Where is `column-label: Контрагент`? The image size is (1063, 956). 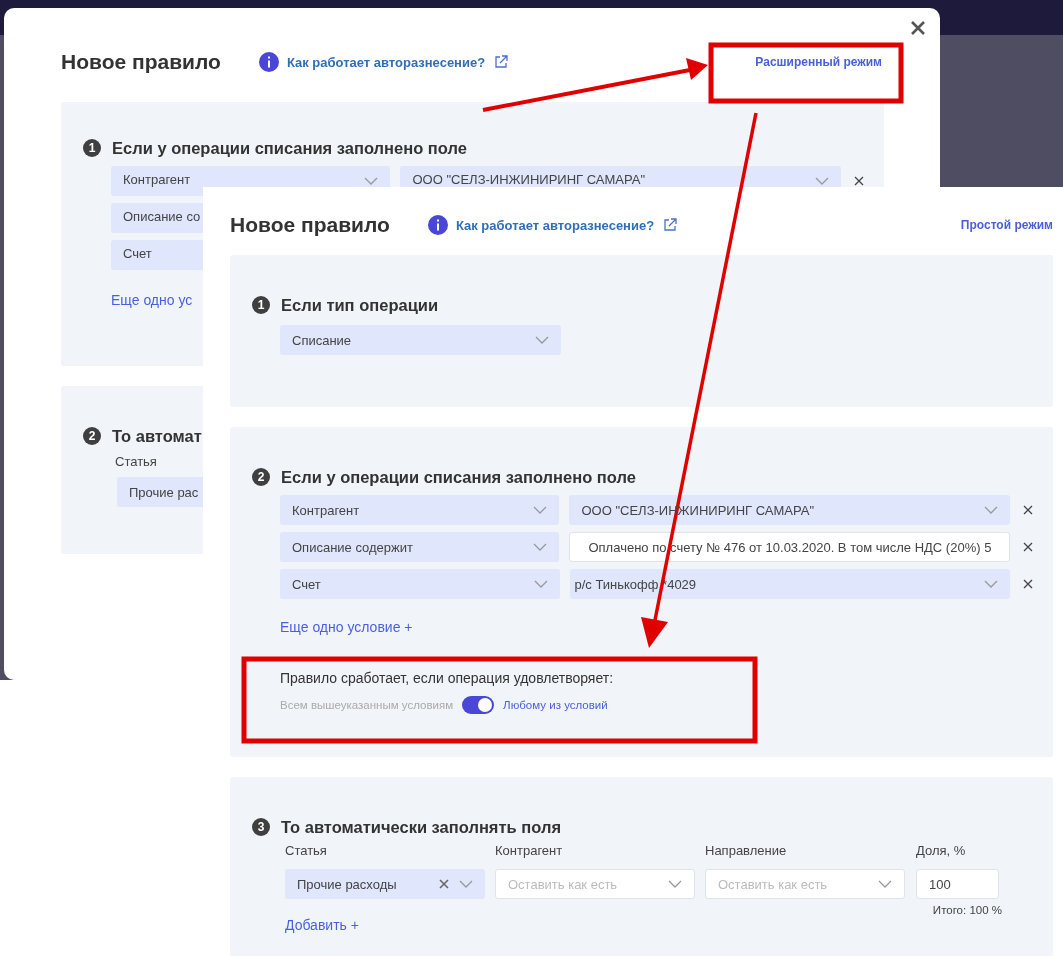
column-label: Контрагент is located at coordinates (529, 851).